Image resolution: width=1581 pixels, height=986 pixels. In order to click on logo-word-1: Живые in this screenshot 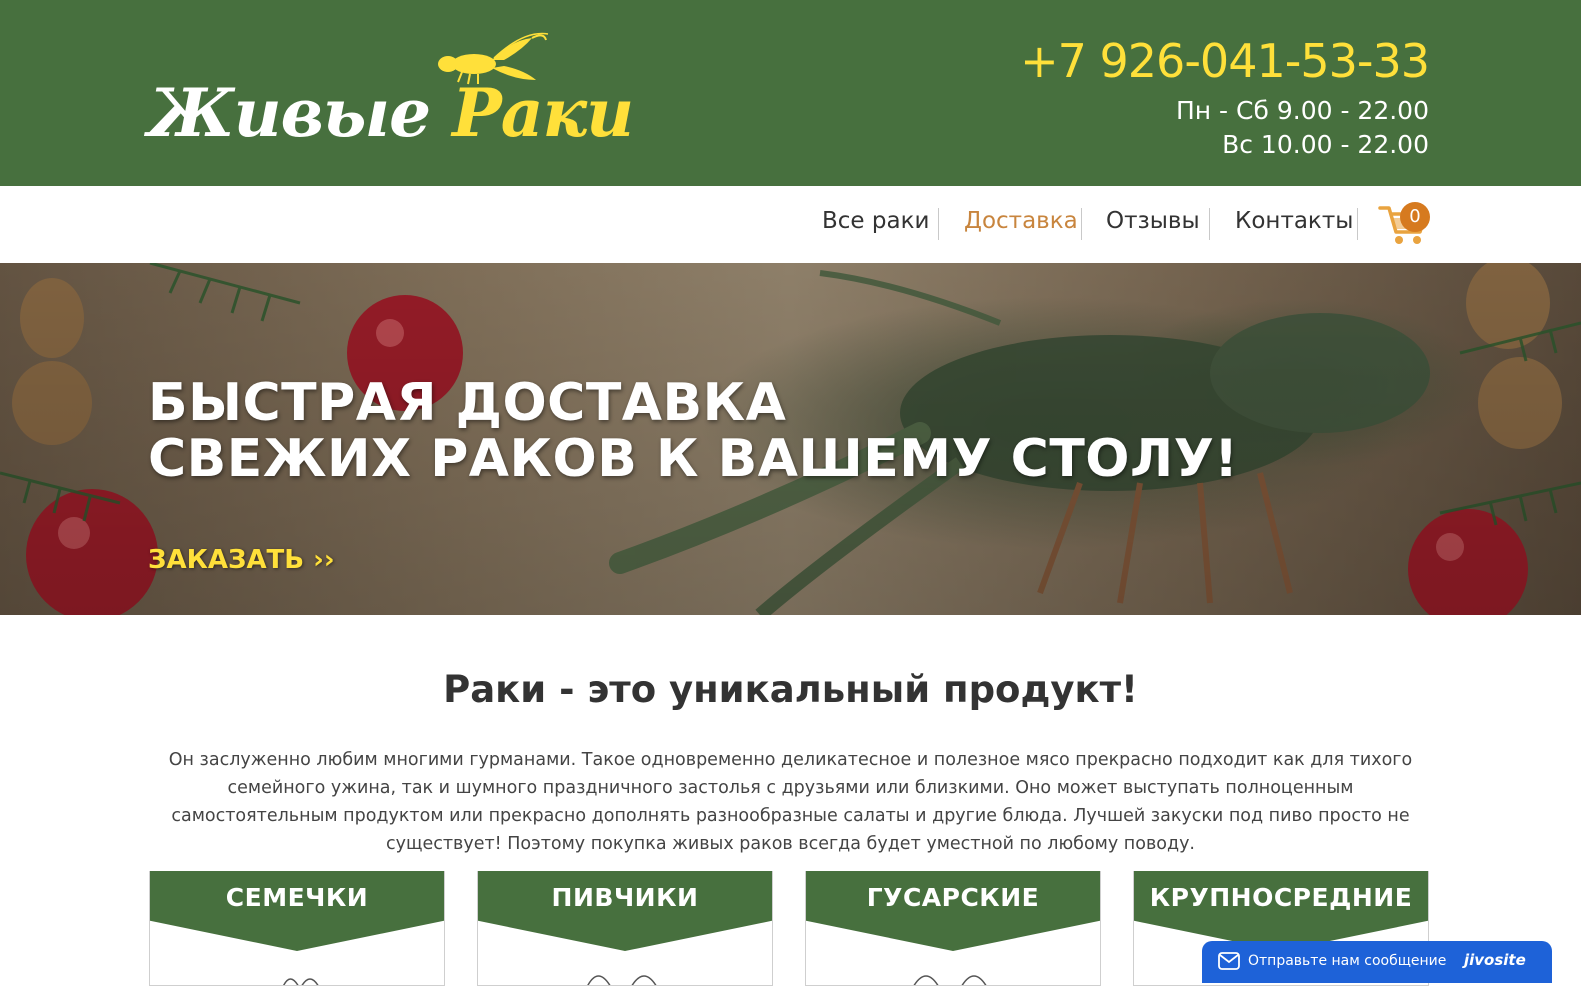, I will do `click(289, 113)`.